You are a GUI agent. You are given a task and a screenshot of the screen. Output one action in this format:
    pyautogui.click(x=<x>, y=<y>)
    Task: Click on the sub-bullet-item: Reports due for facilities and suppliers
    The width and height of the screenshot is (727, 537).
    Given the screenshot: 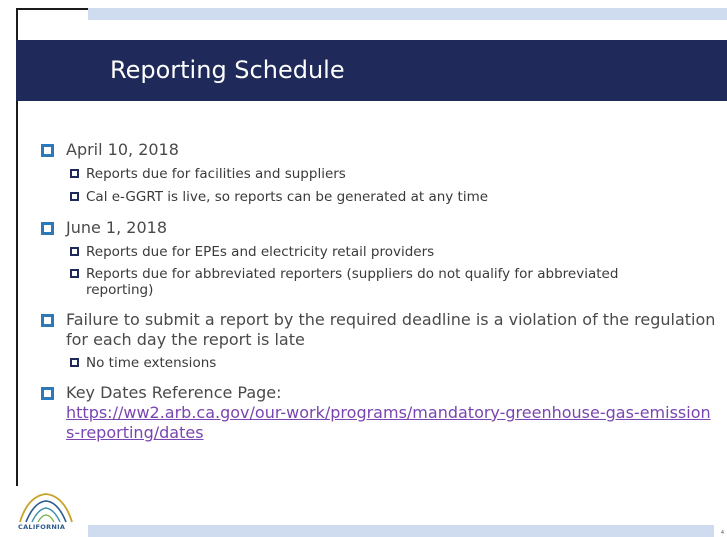 What is the action you would take?
    pyautogui.click(x=378, y=174)
    